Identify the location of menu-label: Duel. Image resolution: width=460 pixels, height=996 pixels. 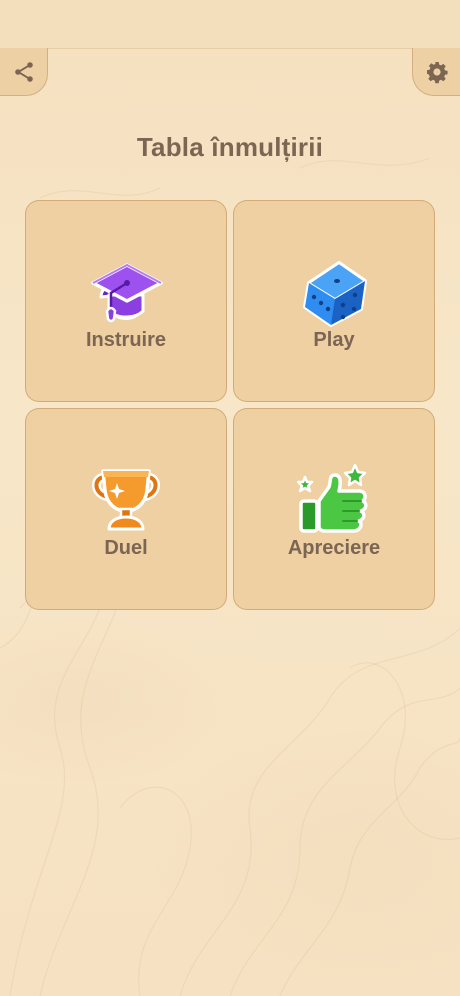
(126, 548).